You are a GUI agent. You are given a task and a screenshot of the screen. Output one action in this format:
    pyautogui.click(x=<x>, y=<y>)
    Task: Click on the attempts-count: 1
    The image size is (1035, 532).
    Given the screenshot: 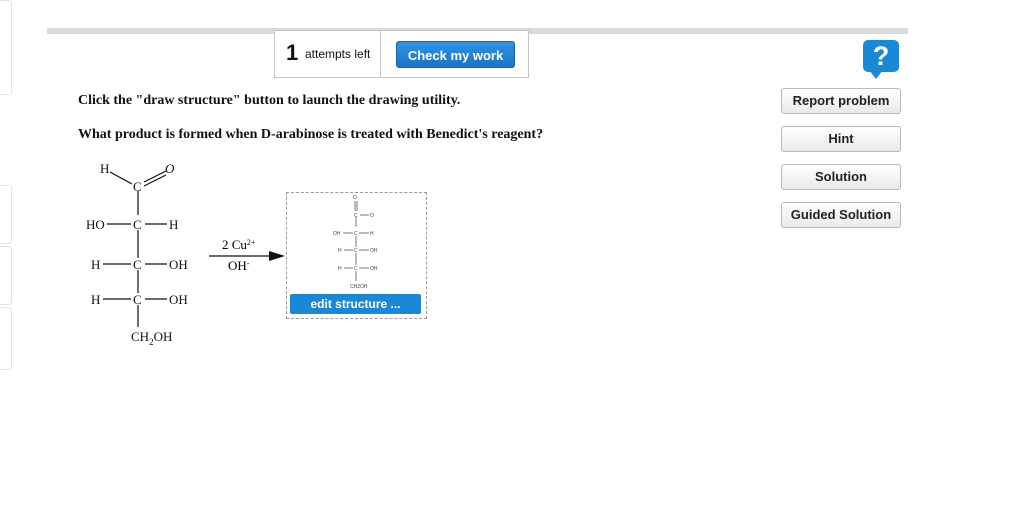 What is the action you would take?
    pyautogui.click(x=292, y=52)
    